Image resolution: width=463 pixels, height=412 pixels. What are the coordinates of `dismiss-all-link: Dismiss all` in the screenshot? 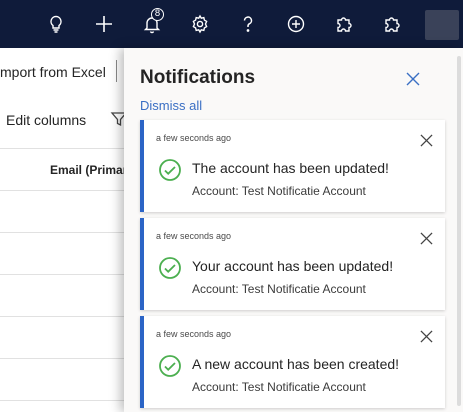 It's located at (171, 105).